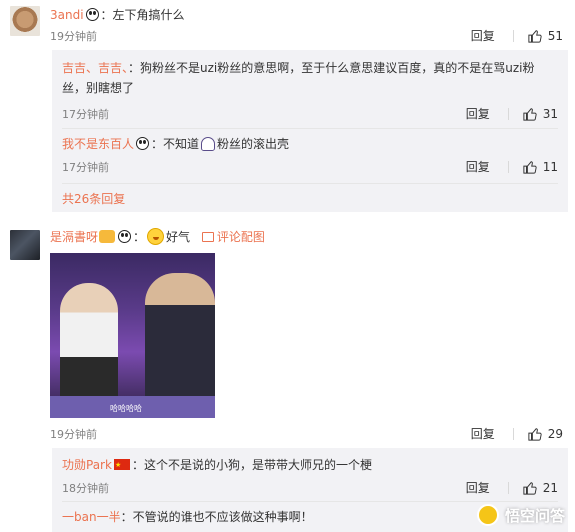  What do you see at coordinates (512, 166) in the screenshot?
I see `reply-actions: 回复 11` at bounding box center [512, 166].